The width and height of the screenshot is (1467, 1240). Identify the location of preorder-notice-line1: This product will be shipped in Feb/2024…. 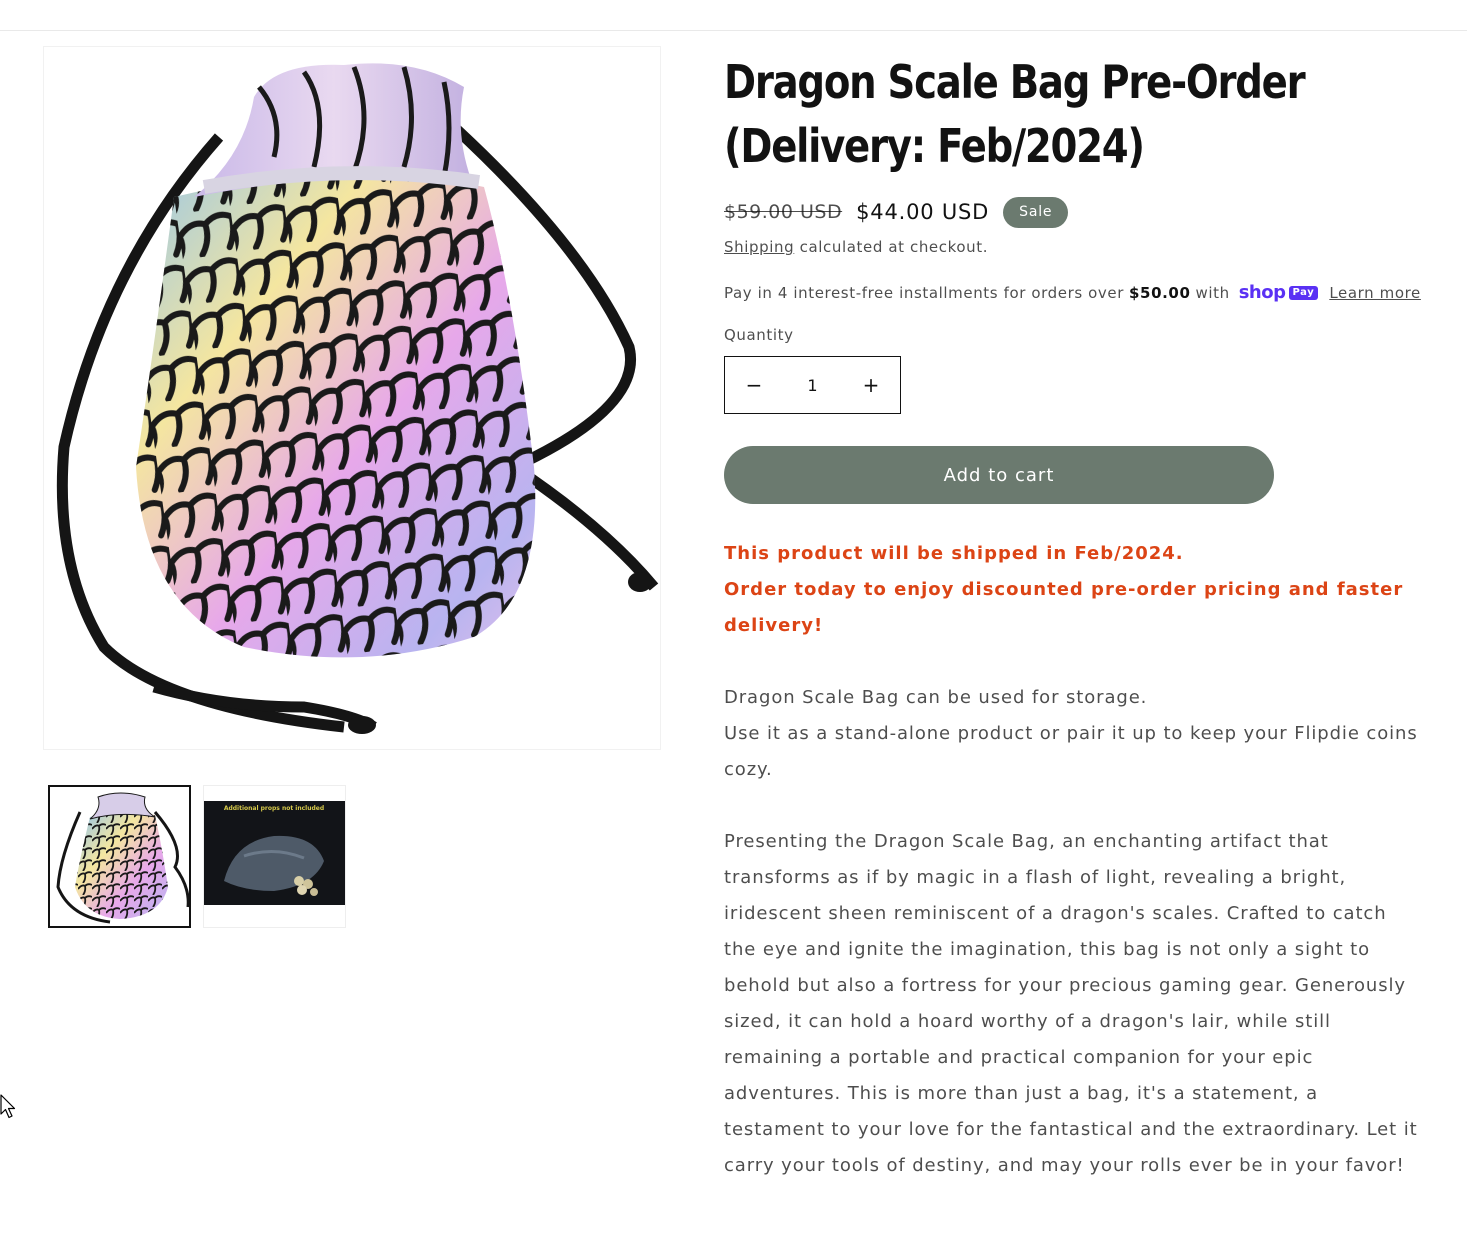
(954, 553).